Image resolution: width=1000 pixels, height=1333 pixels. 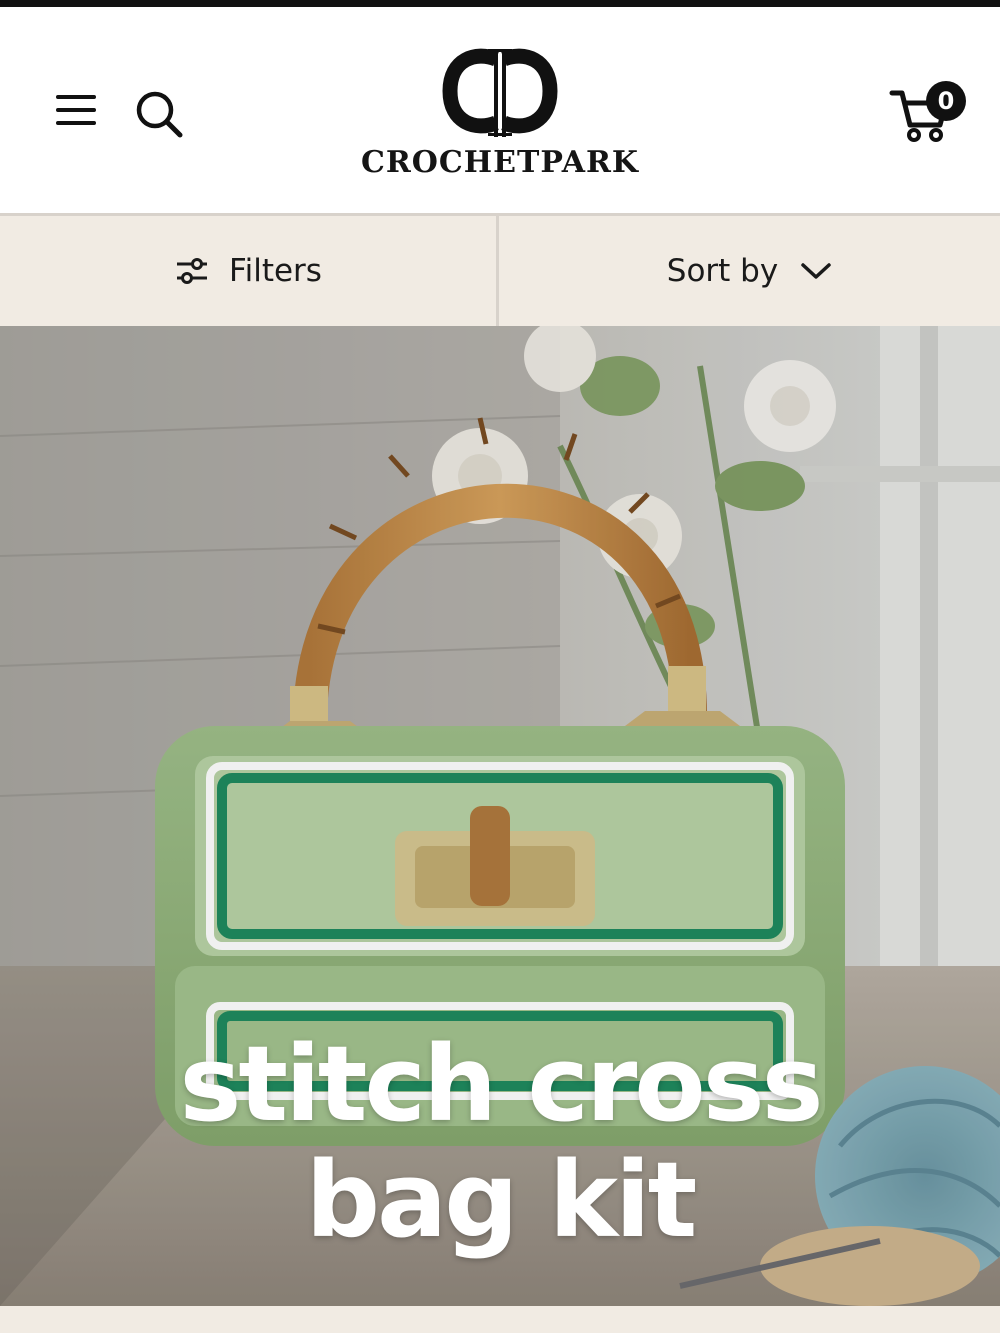 What do you see at coordinates (275, 271) in the screenshot?
I see `filters-label: Filters` at bounding box center [275, 271].